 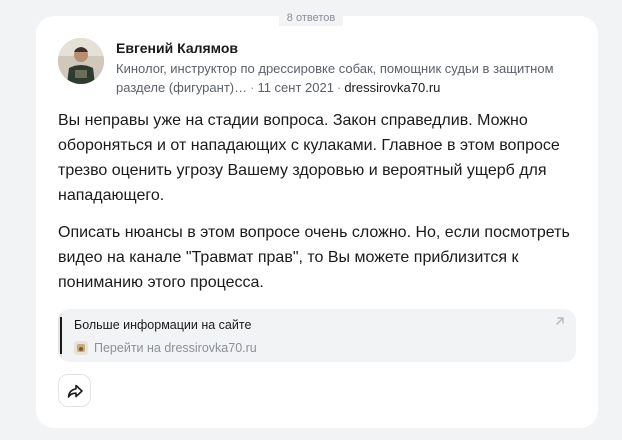 I want to click on author-name: Евгений Калямов, so click(x=341, y=48).